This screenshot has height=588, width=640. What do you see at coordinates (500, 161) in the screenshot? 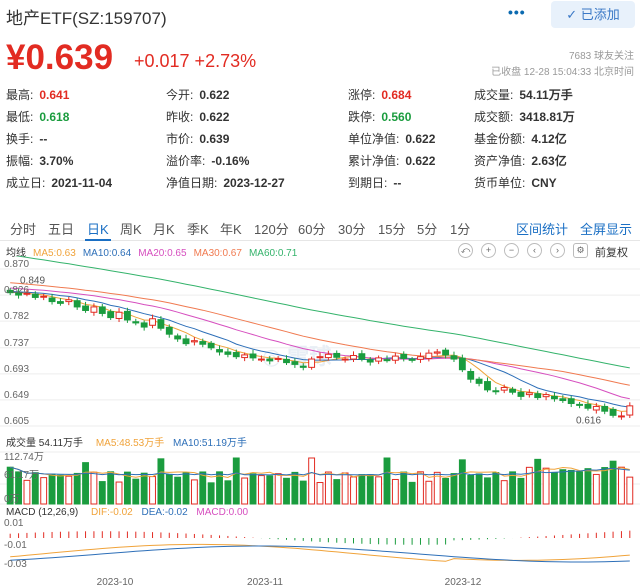
I see `stat-label: 资产净值:` at bounding box center [500, 161].